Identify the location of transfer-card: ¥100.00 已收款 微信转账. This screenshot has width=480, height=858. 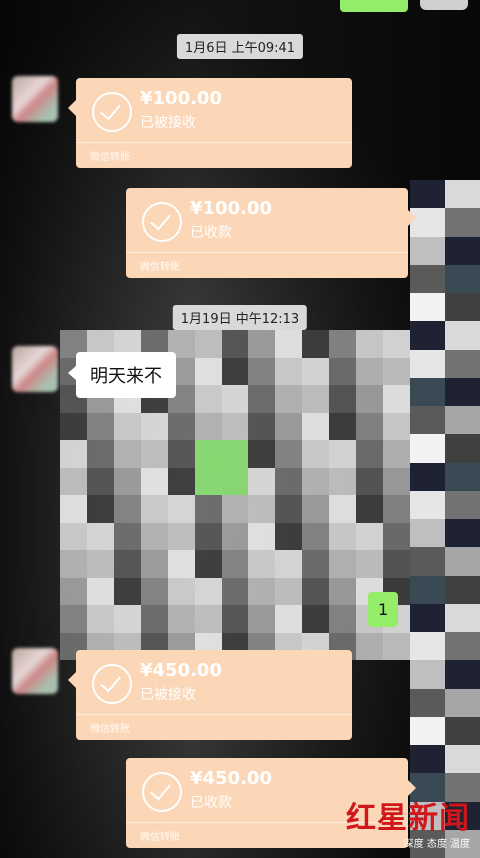
(271, 233).